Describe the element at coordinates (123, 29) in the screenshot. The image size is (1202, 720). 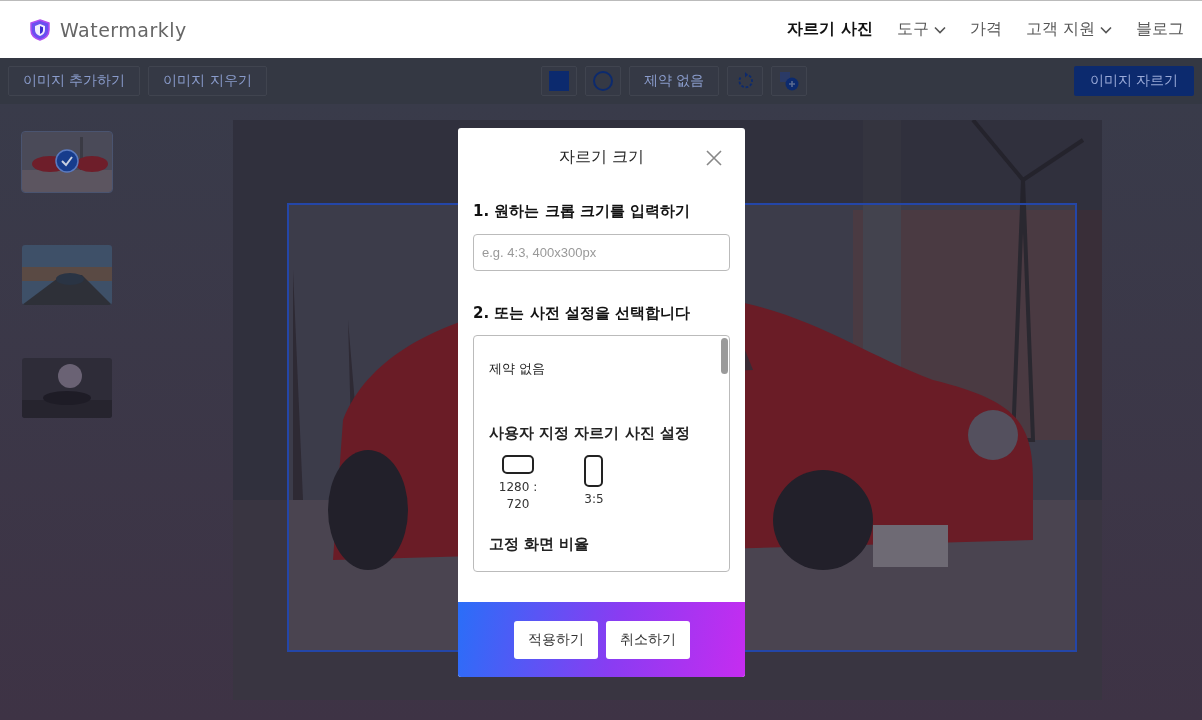
I see `logo-text: Watermarkly` at that location.